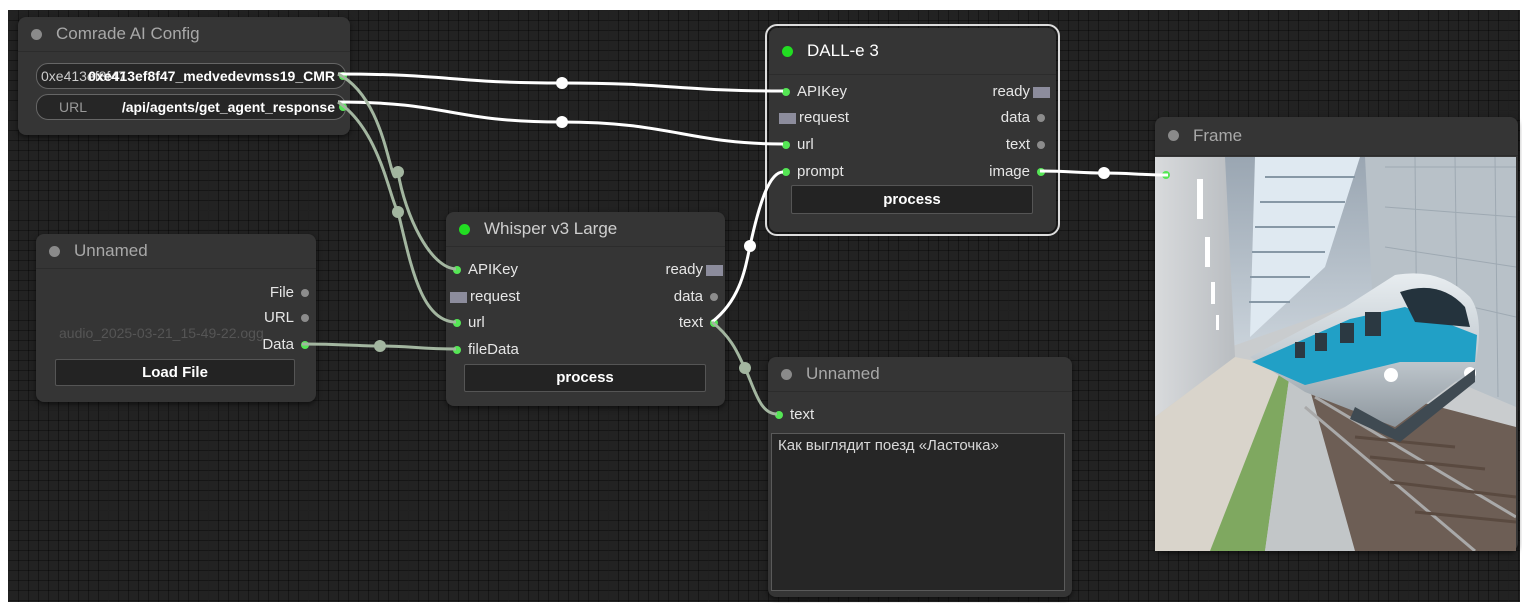 This screenshot has width=1522, height=603. What do you see at coordinates (228, 107) in the screenshot?
I see `url-field-value: /api/agents/get_agent_response` at bounding box center [228, 107].